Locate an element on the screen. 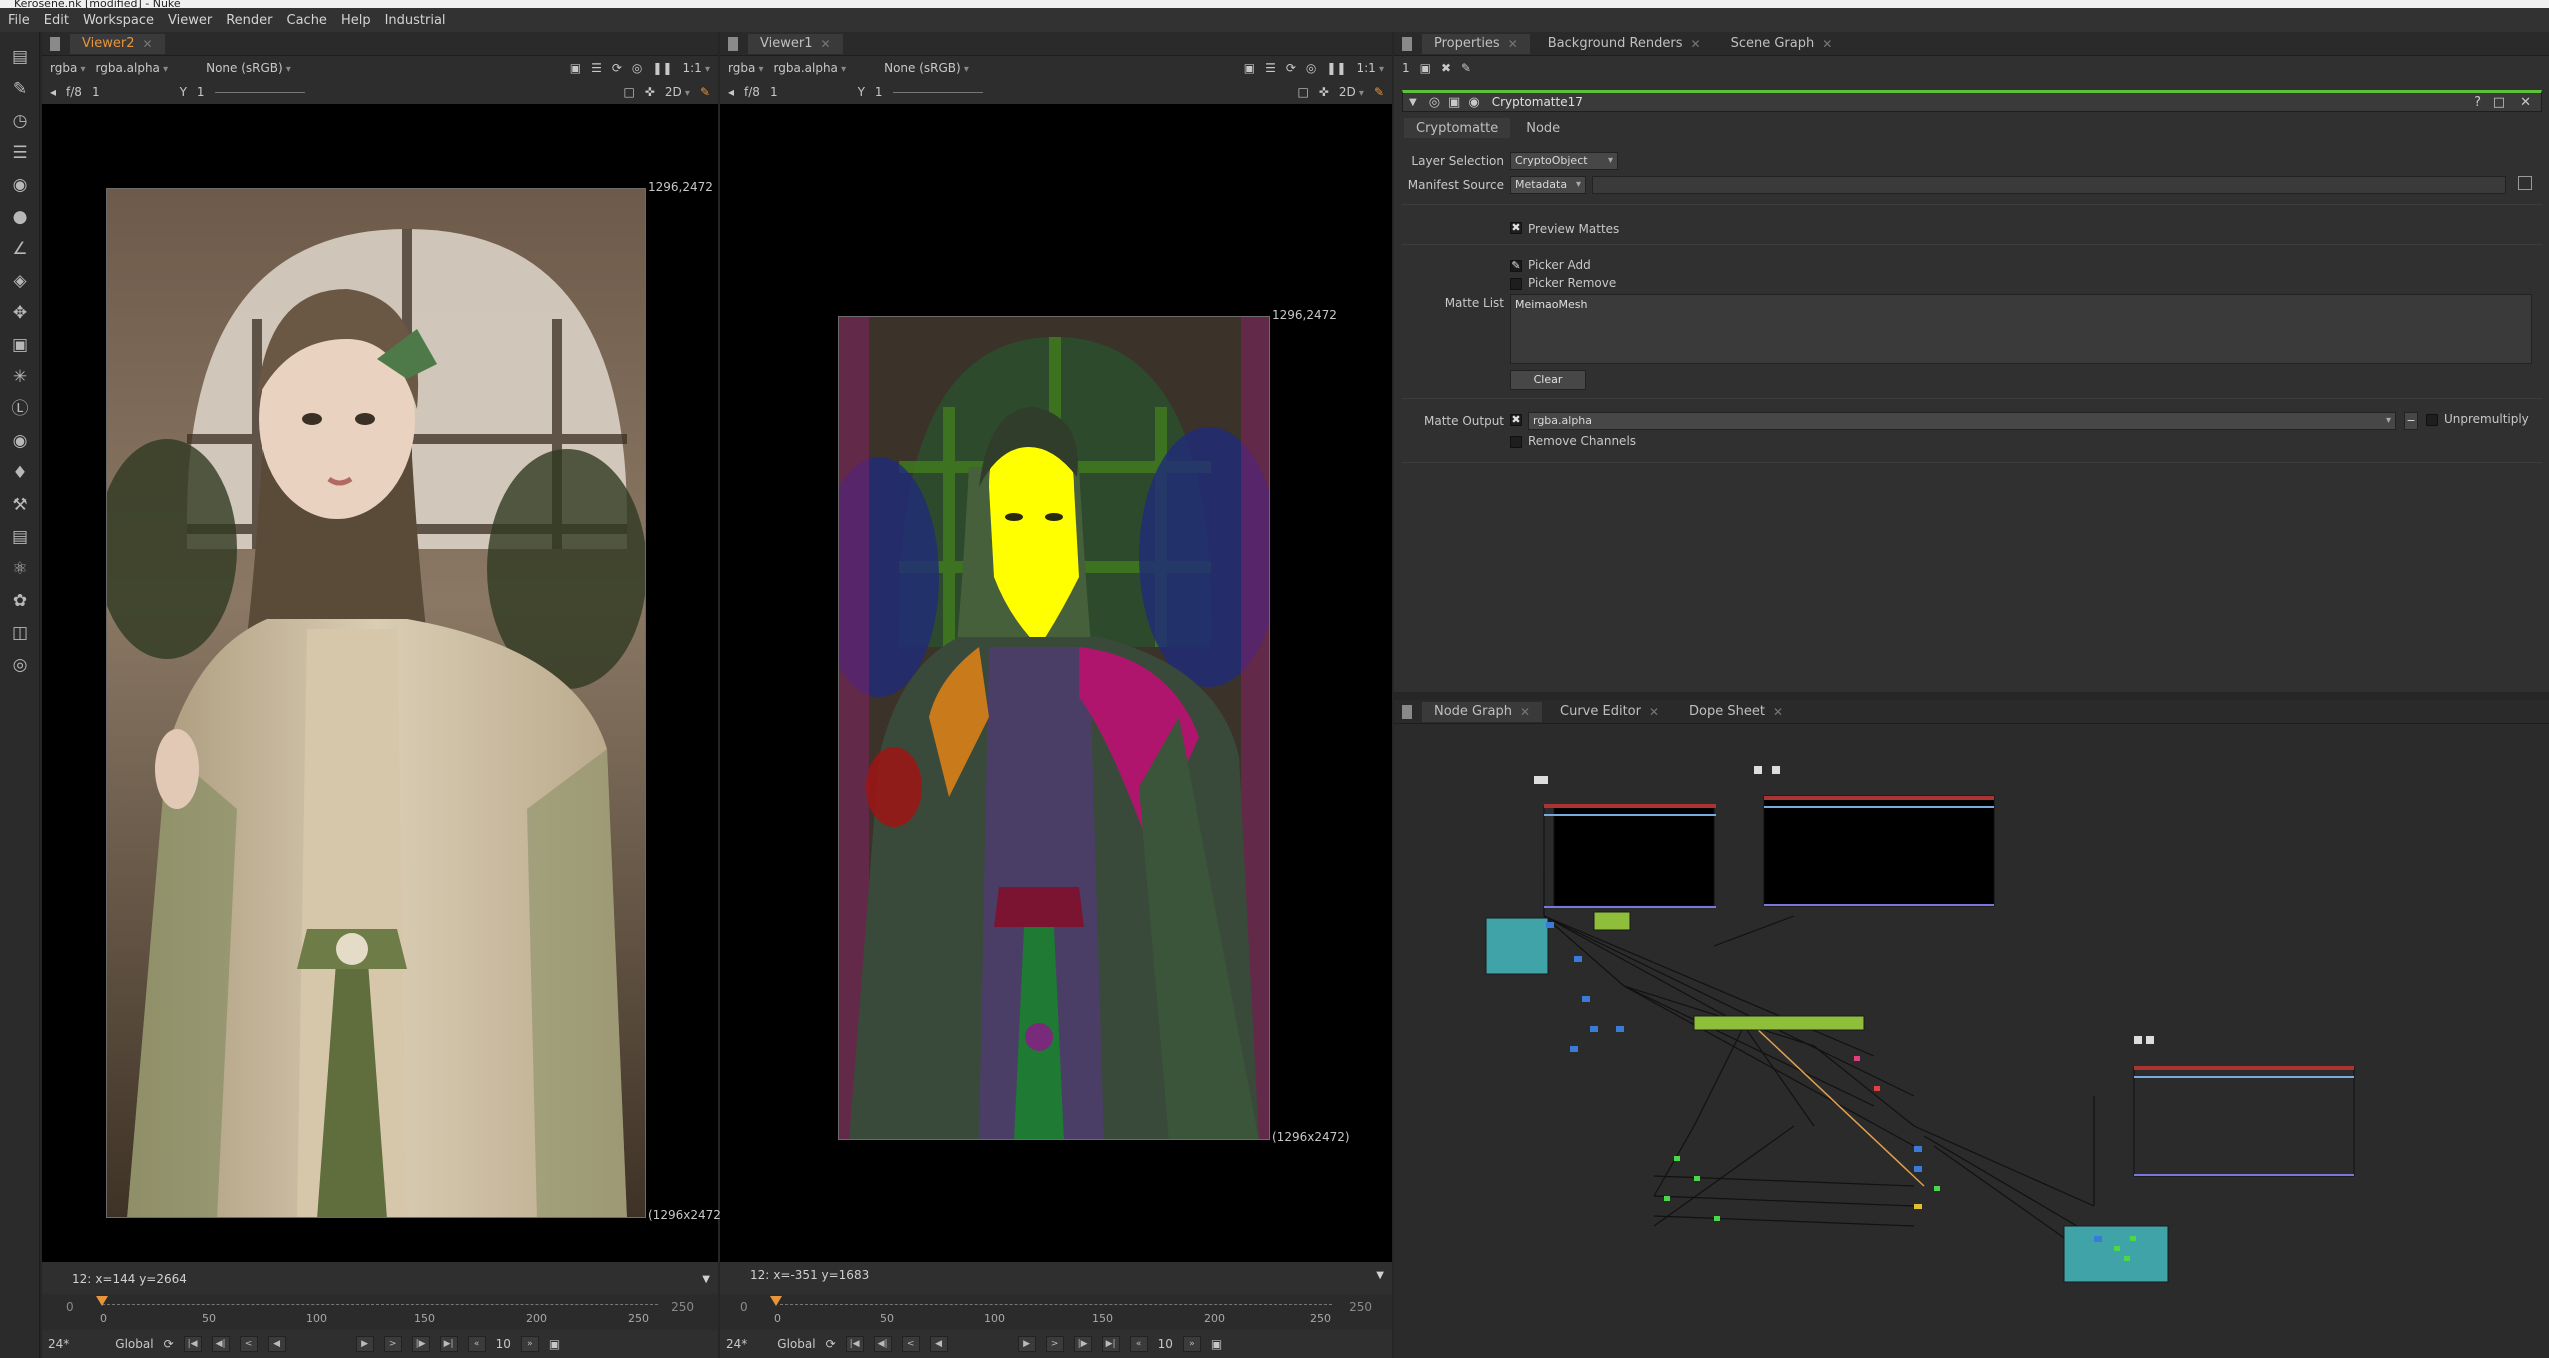 The width and height of the screenshot is (2549, 1358). metadata-icon: ♦ is located at coordinates (20, 473).